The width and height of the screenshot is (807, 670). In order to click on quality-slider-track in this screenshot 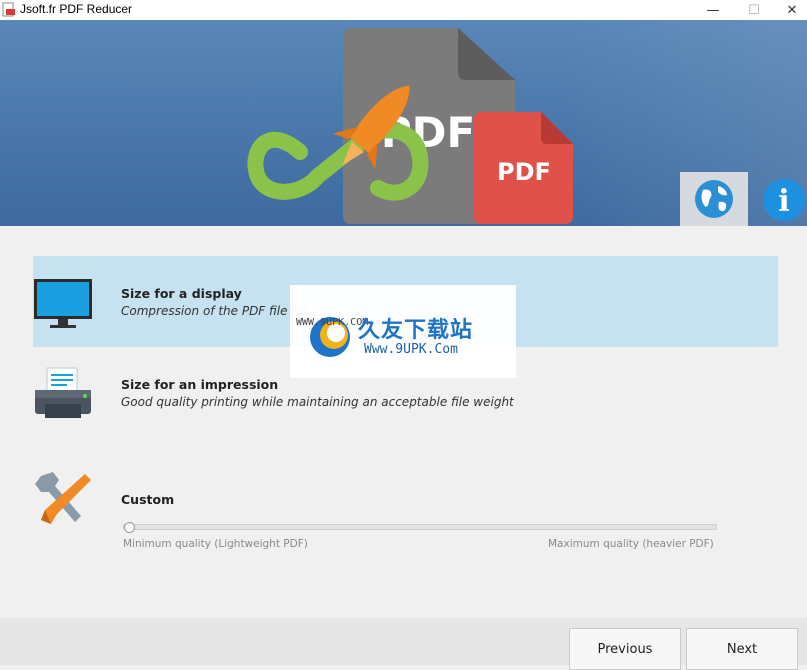, I will do `click(420, 527)`.